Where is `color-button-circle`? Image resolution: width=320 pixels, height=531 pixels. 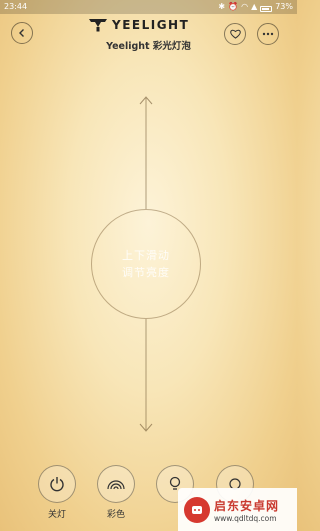
color-button-circle is located at coordinates (116, 484).